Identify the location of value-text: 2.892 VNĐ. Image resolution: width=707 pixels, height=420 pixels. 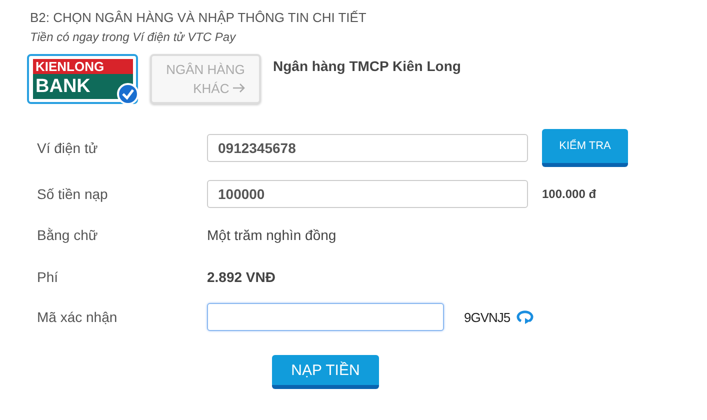
(241, 276).